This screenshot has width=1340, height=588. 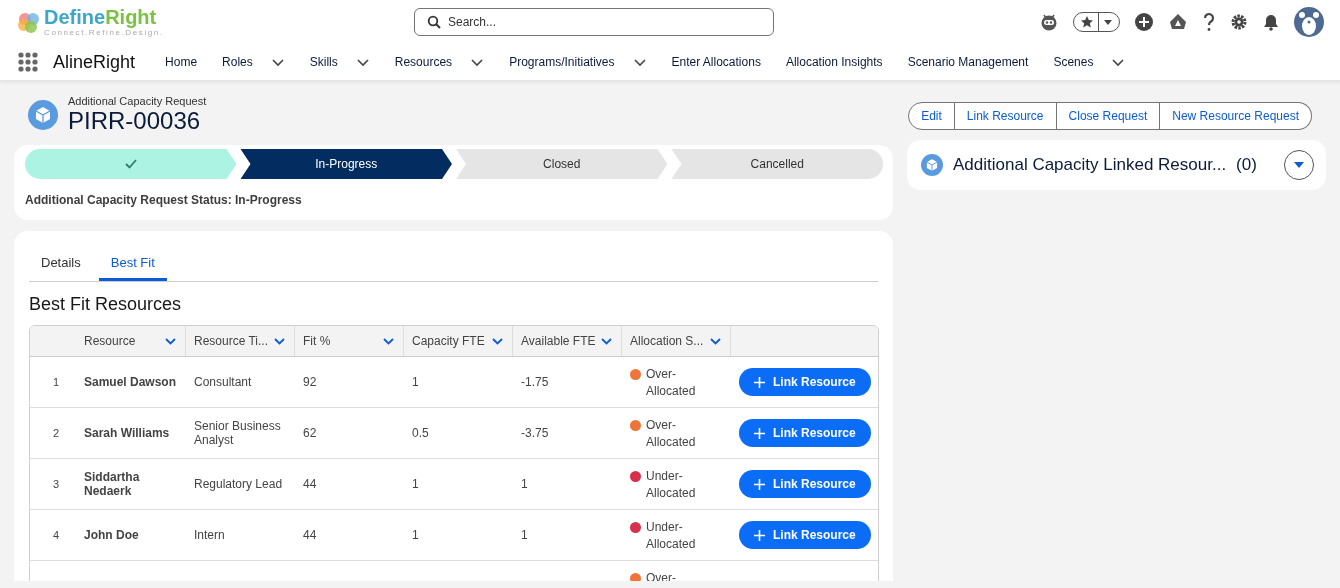 I want to click on nav-tab: Scenes, so click(x=1073, y=62).